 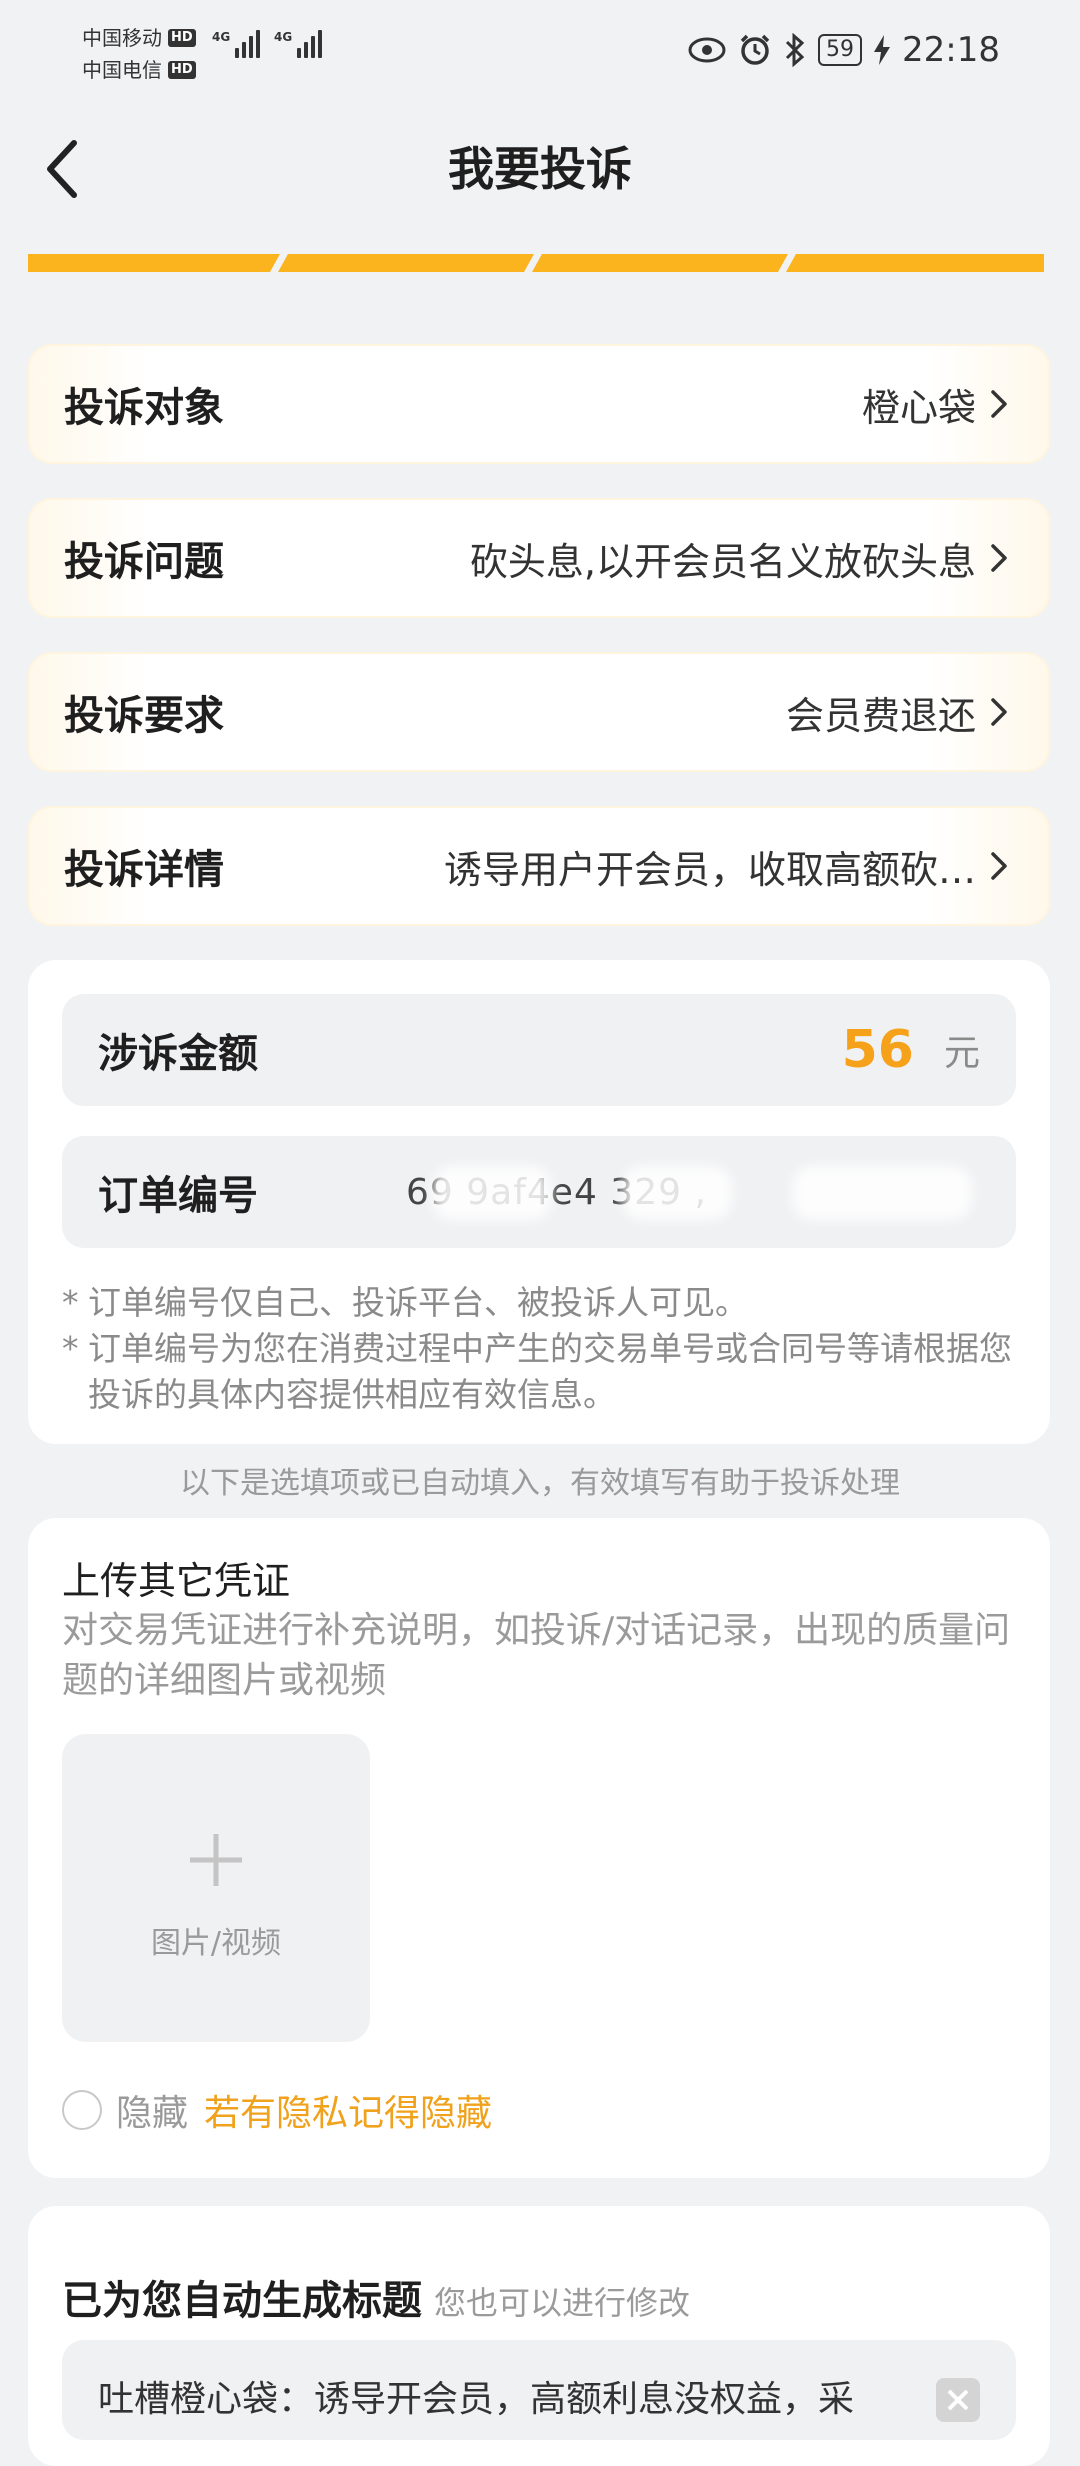 What do you see at coordinates (539, 2336) in the screenshot?
I see `auto-title-card: 已为您自动生成标题 您也可以进行修改 吐槽橙心袋：诱导开会员，高额利息没权益，采` at bounding box center [539, 2336].